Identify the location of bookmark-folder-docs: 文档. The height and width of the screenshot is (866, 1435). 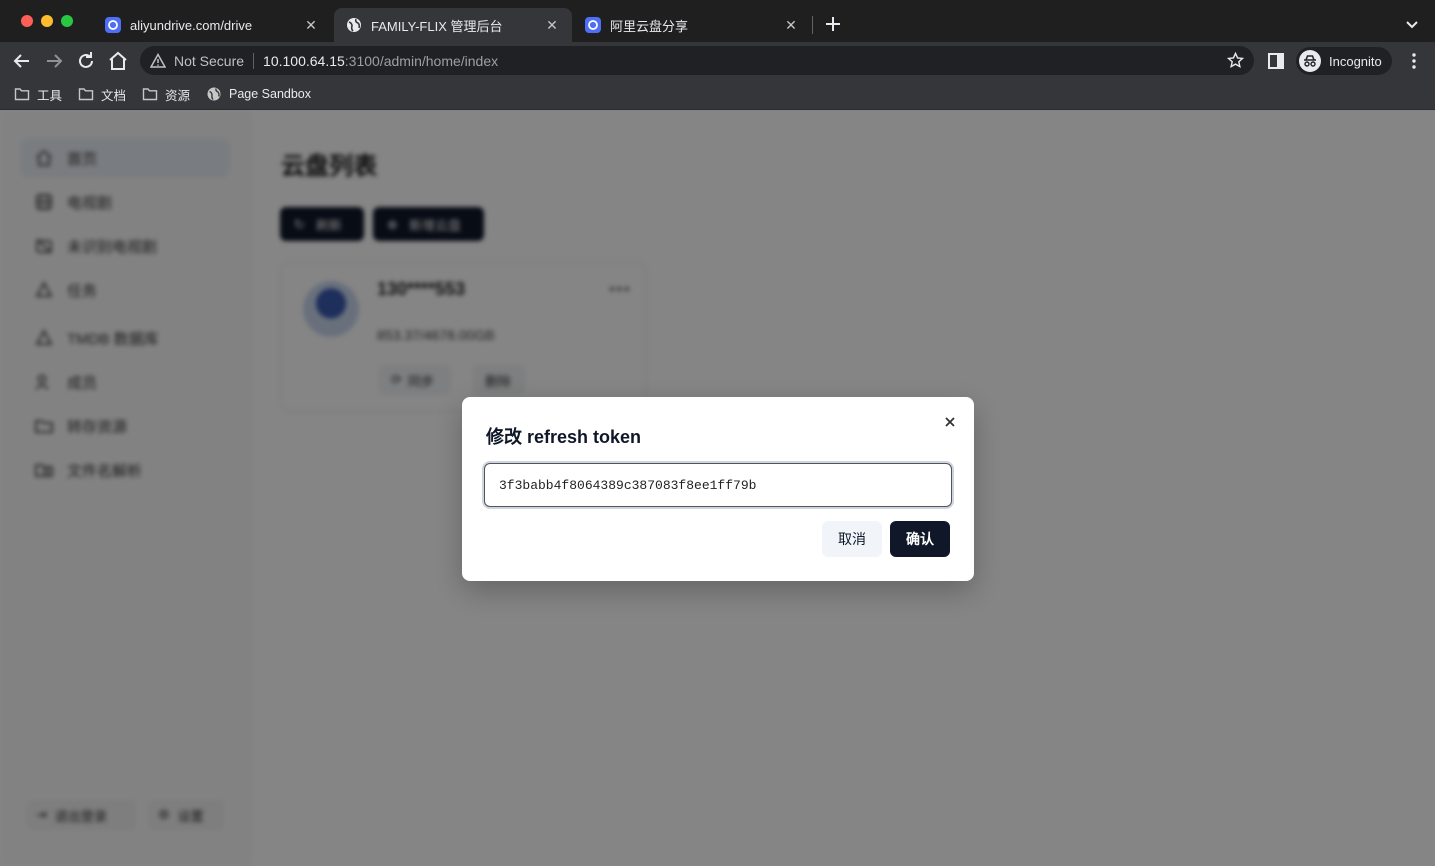
(102, 94).